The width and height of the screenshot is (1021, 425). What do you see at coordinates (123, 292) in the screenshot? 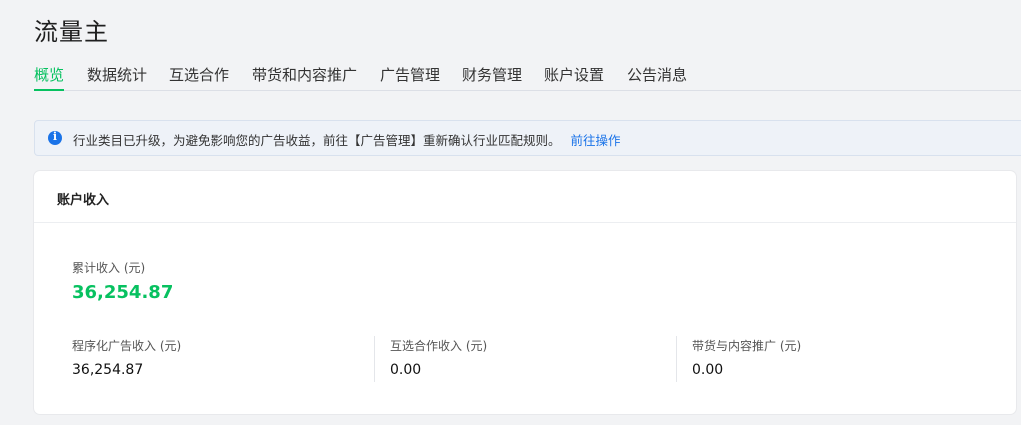
I see `total-income-value: 36,254.87` at bounding box center [123, 292].